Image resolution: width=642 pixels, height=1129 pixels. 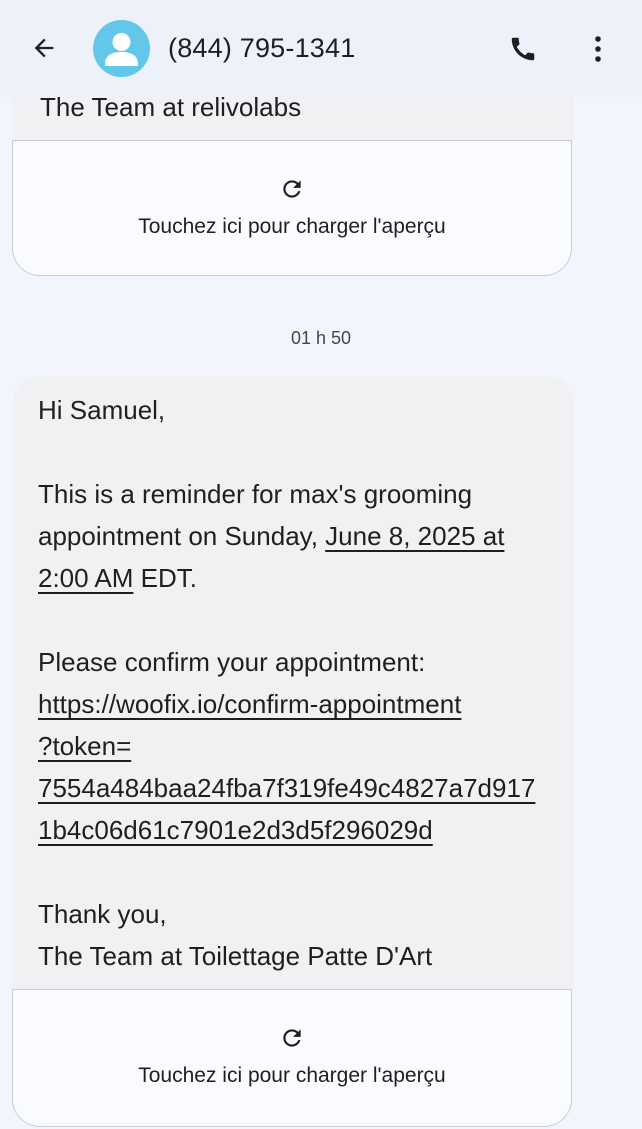 I want to click on call-button, so click(x=523, y=49).